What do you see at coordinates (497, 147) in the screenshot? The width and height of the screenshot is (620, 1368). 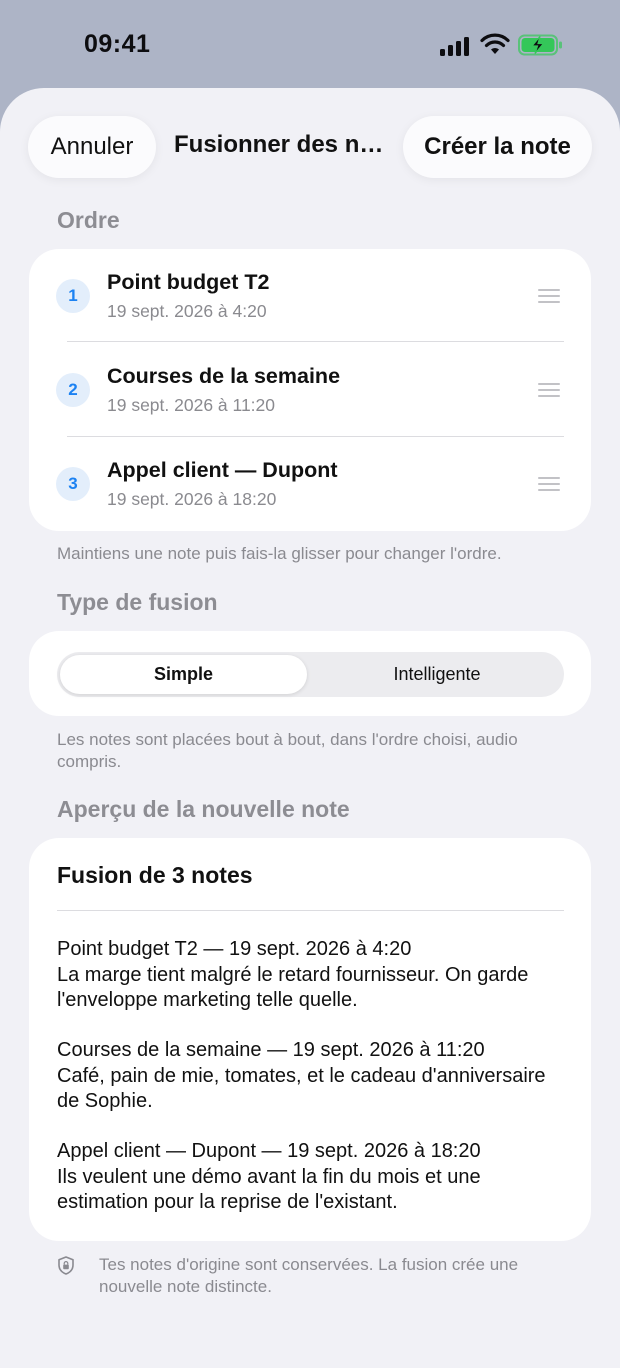 I see `create-note-button: Créer la note` at bounding box center [497, 147].